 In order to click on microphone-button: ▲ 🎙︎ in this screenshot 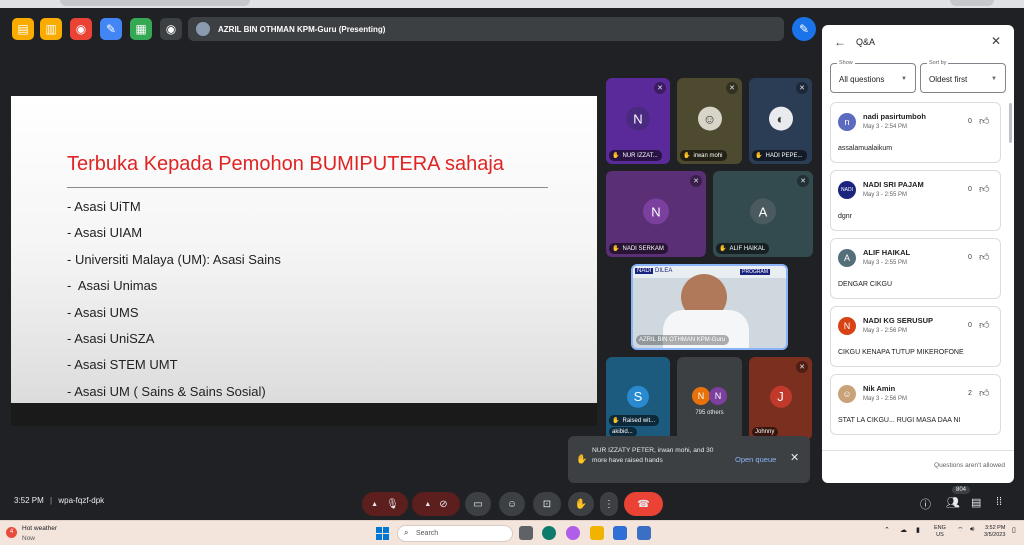, I will do `click(385, 504)`.